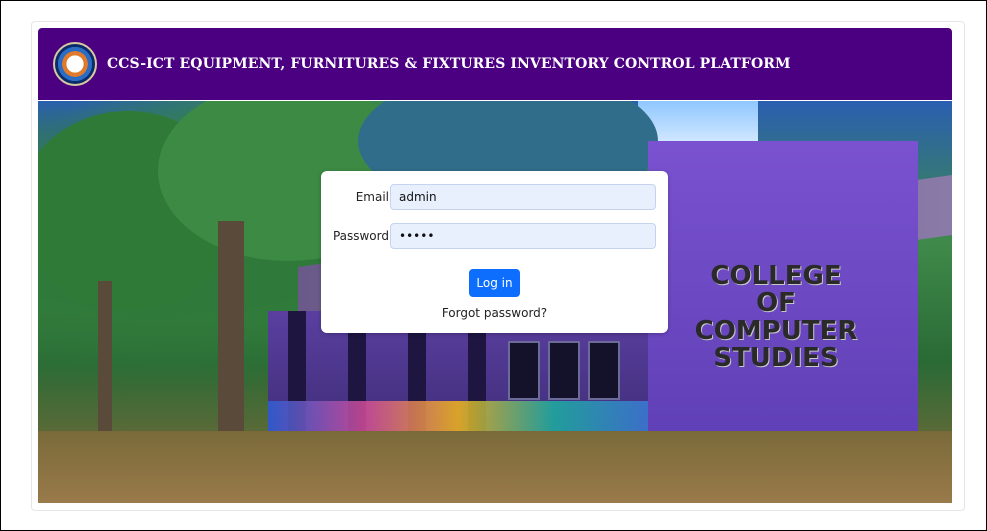  What do you see at coordinates (372, 197) in the screenshot?
I see `email-label: Email` at bounding box center [372, 197].